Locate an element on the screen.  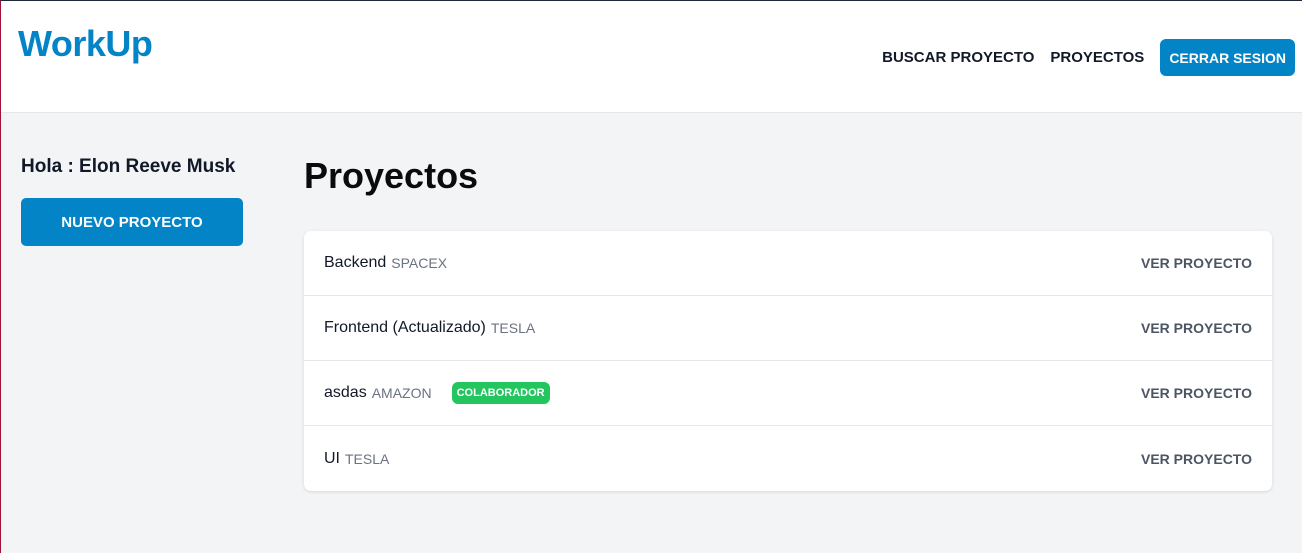
project-company: SPACEX is located at coordinates (419, 263).